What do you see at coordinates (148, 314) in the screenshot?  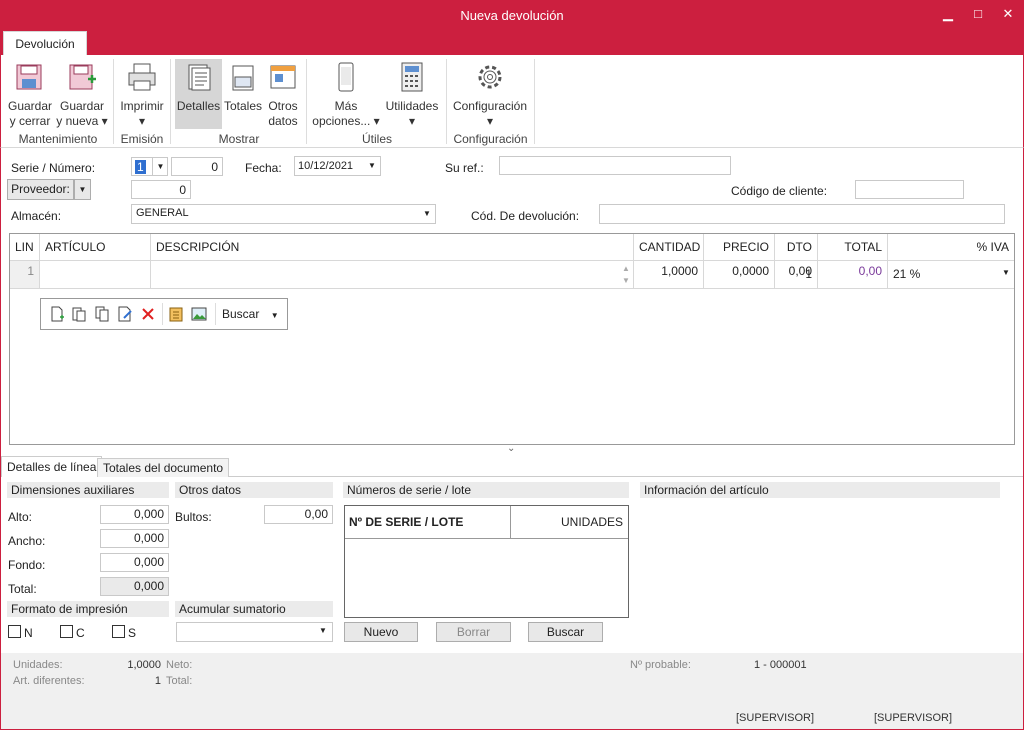 I see `delete-line-icon` at bounding box center [148, 314].